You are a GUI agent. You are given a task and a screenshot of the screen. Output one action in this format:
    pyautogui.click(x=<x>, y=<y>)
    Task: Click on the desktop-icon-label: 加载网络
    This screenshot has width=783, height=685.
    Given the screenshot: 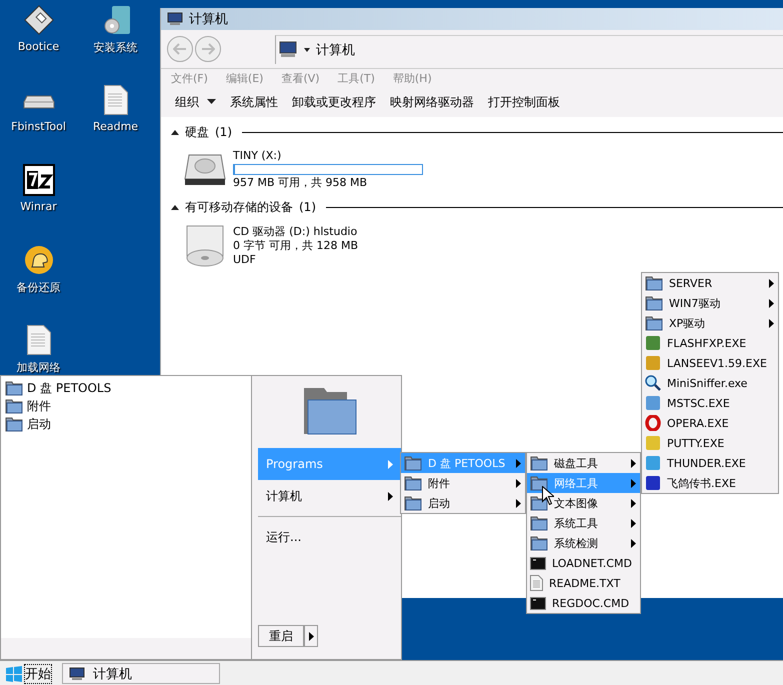 What is the action you would take?
    pyautogui.click(x=38, y=367)
    